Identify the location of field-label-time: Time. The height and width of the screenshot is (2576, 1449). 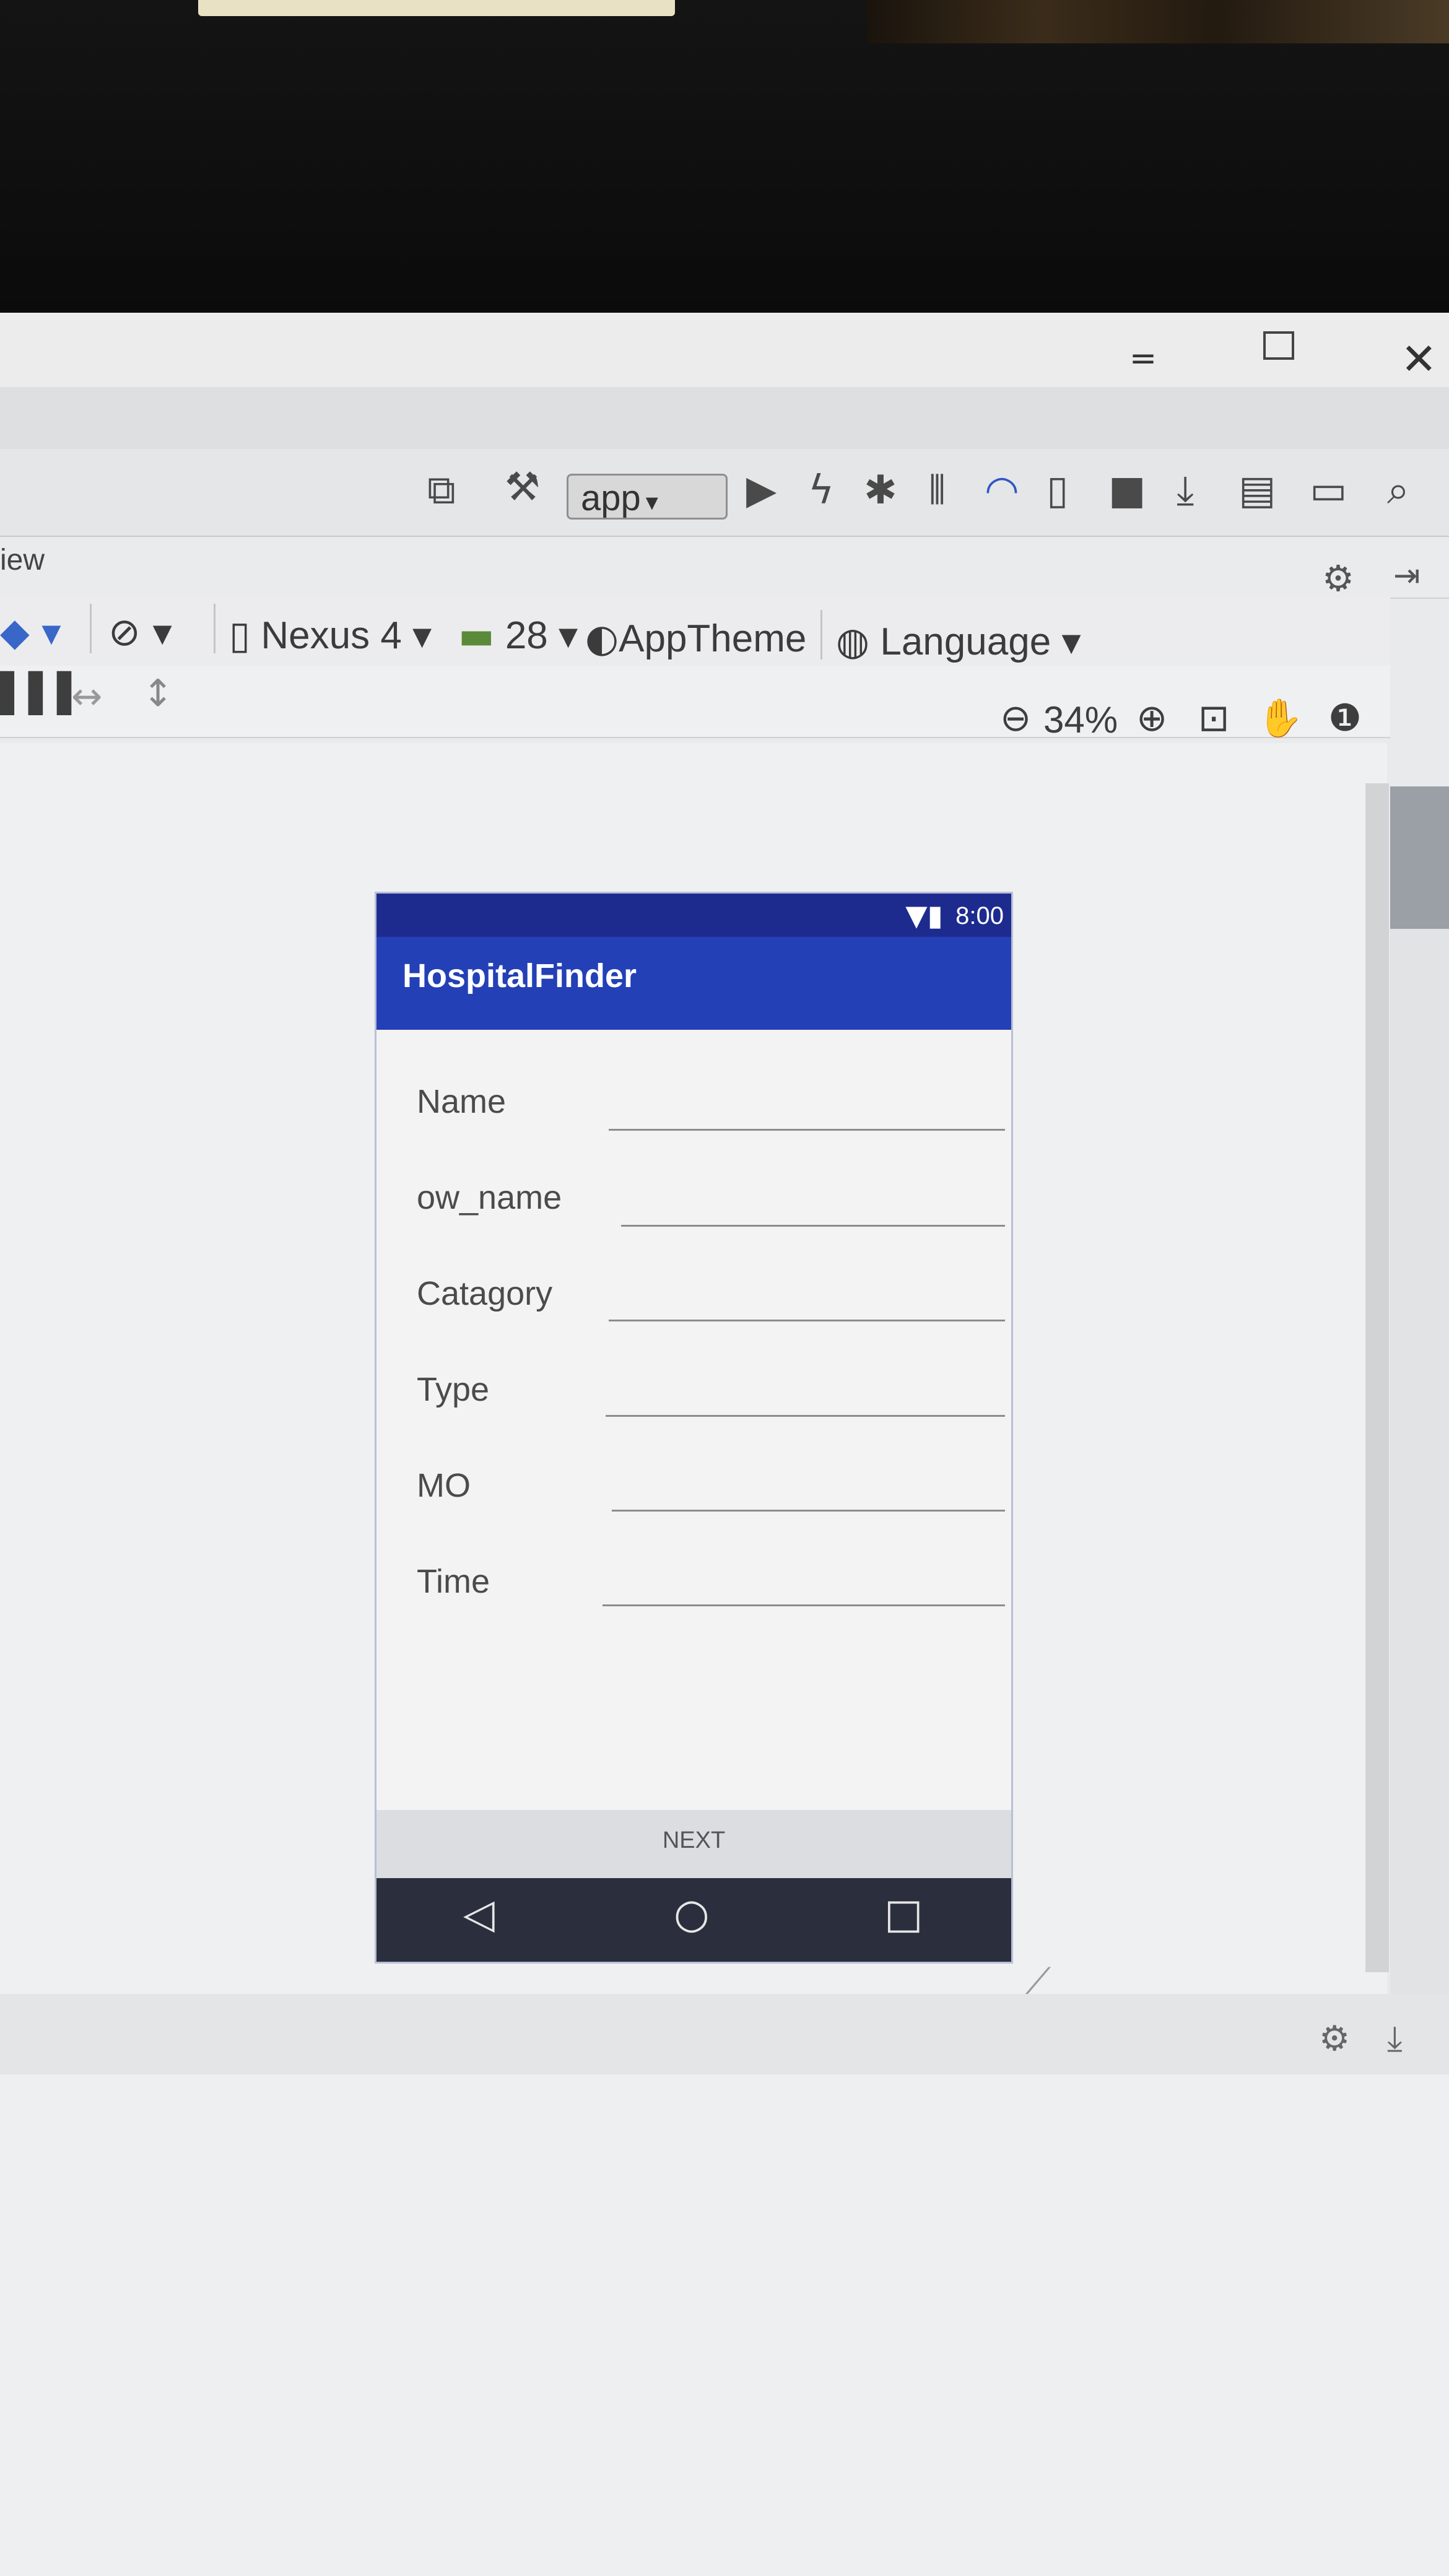
(453, 1581).